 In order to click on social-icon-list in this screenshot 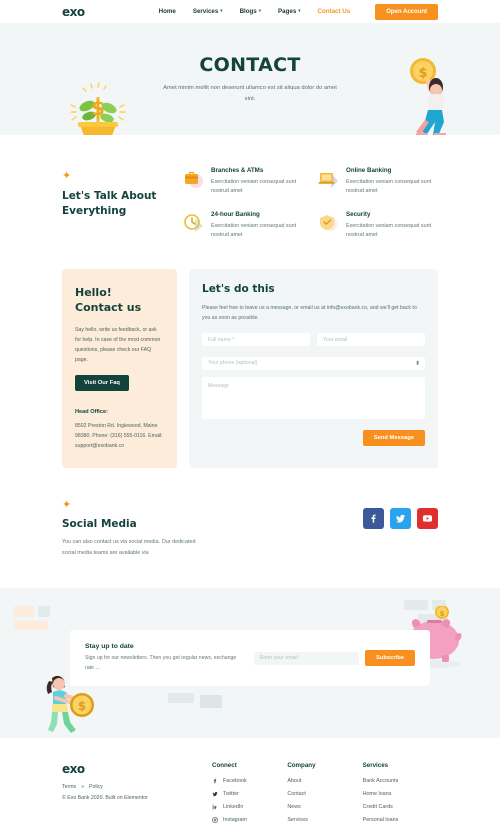, I will do `click(400, 519)`.